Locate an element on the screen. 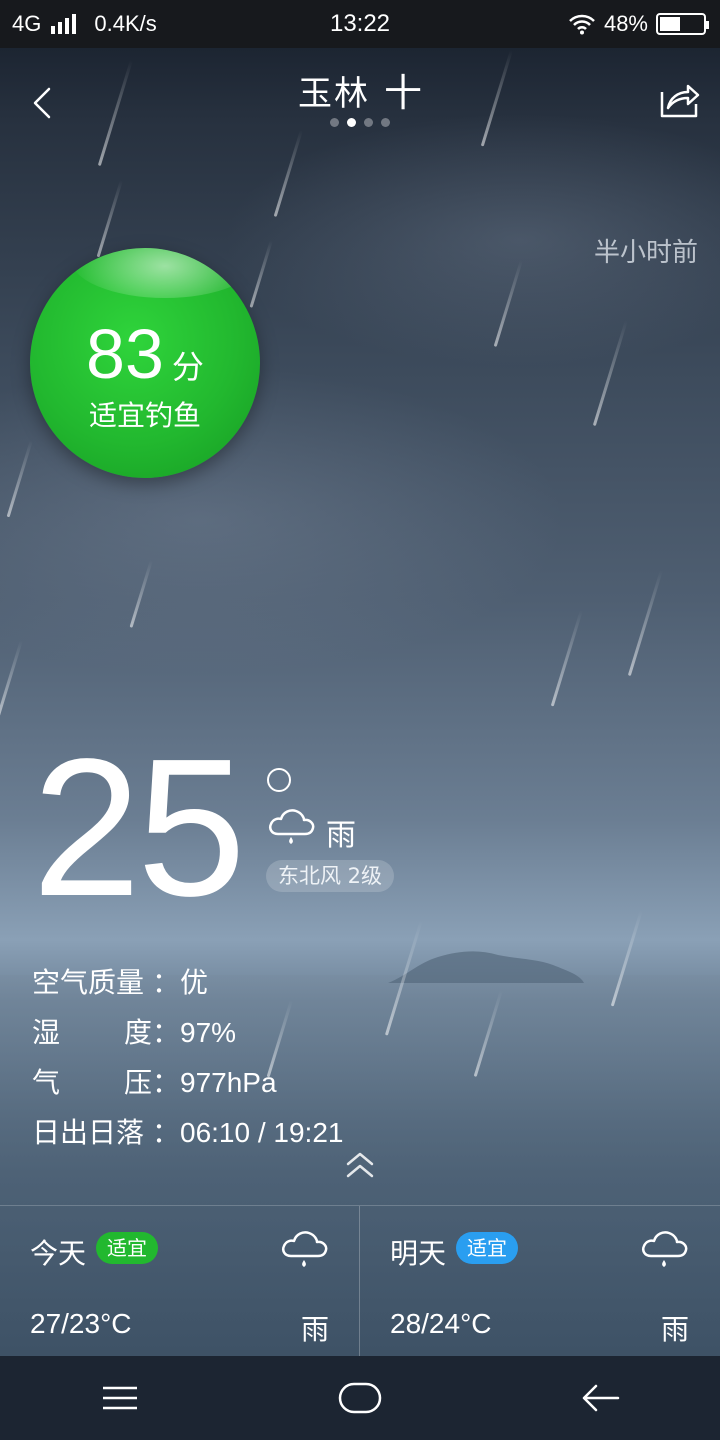 The height and width of the screenshot is (1440, 720). island-silhouette is located at coordinates (486, 967).